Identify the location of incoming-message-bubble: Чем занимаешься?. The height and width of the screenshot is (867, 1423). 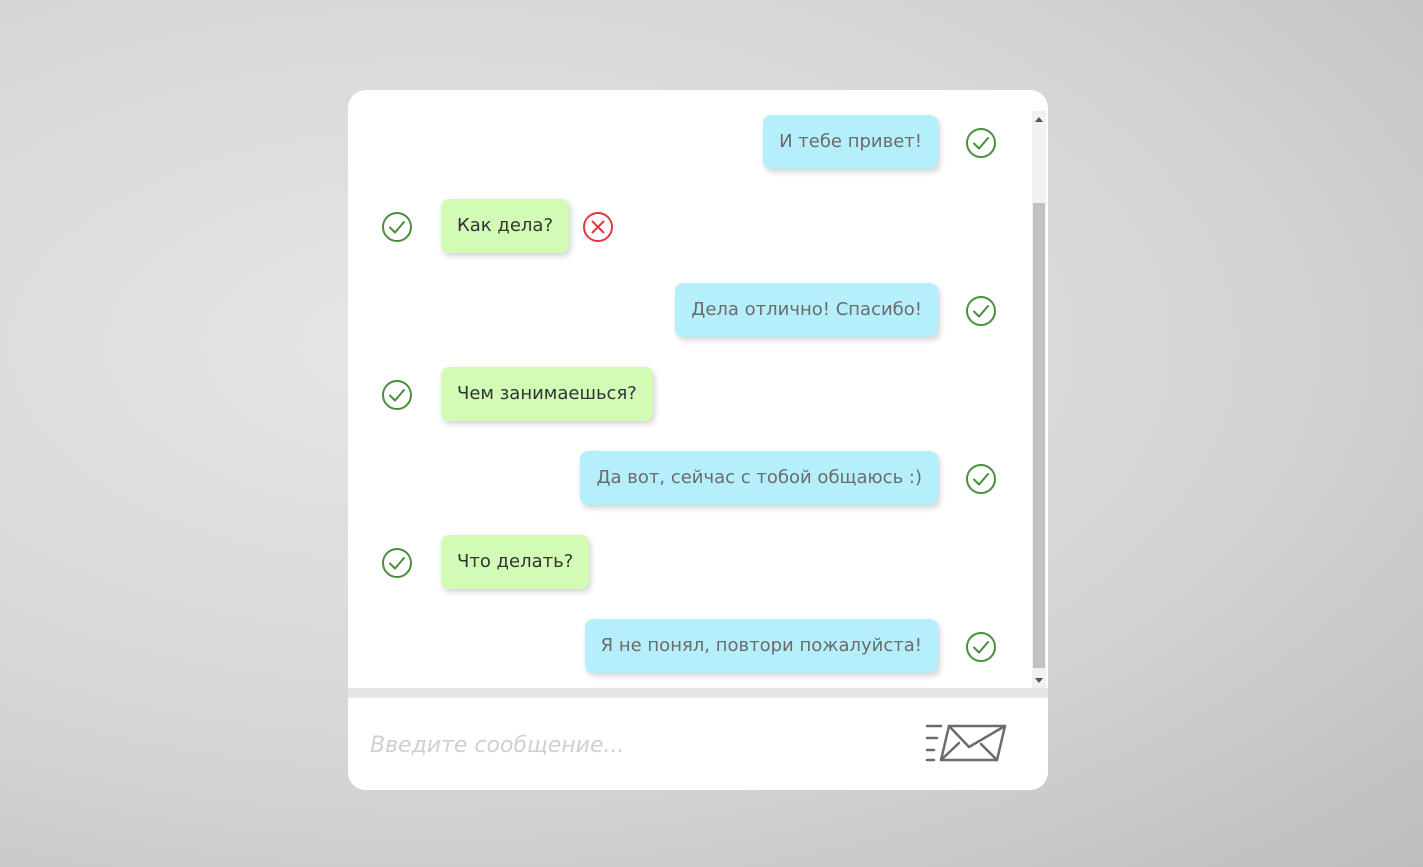
(547, 394).